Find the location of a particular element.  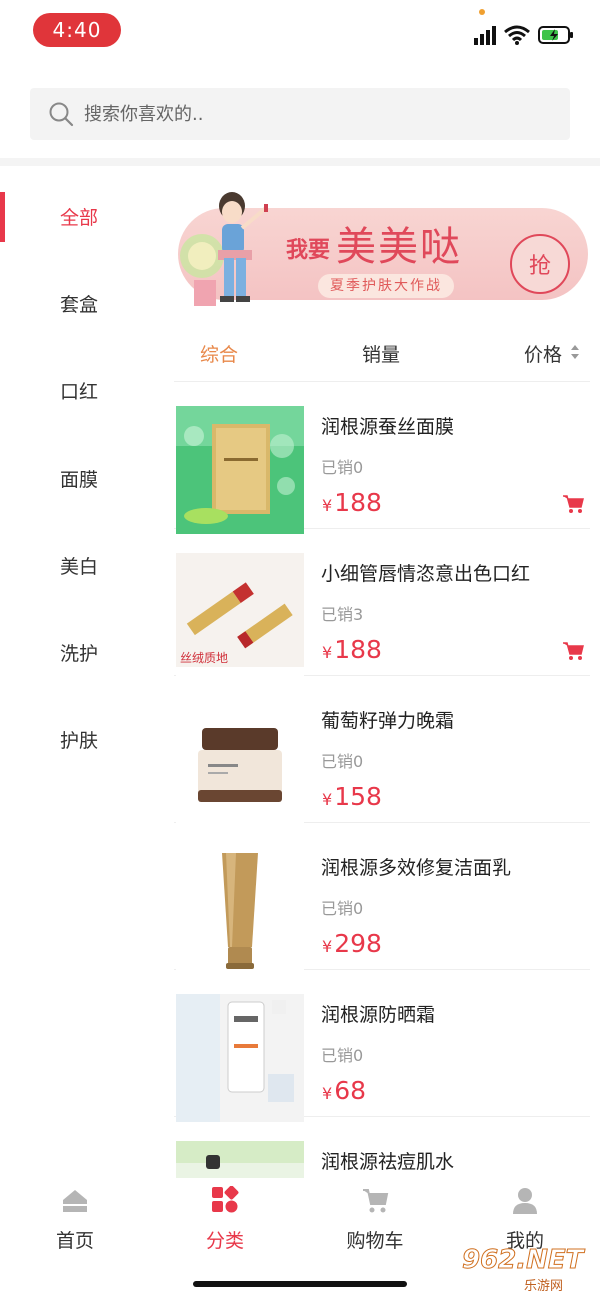

sidebar-item-all: 全部 is located at coordinates (80, 216).